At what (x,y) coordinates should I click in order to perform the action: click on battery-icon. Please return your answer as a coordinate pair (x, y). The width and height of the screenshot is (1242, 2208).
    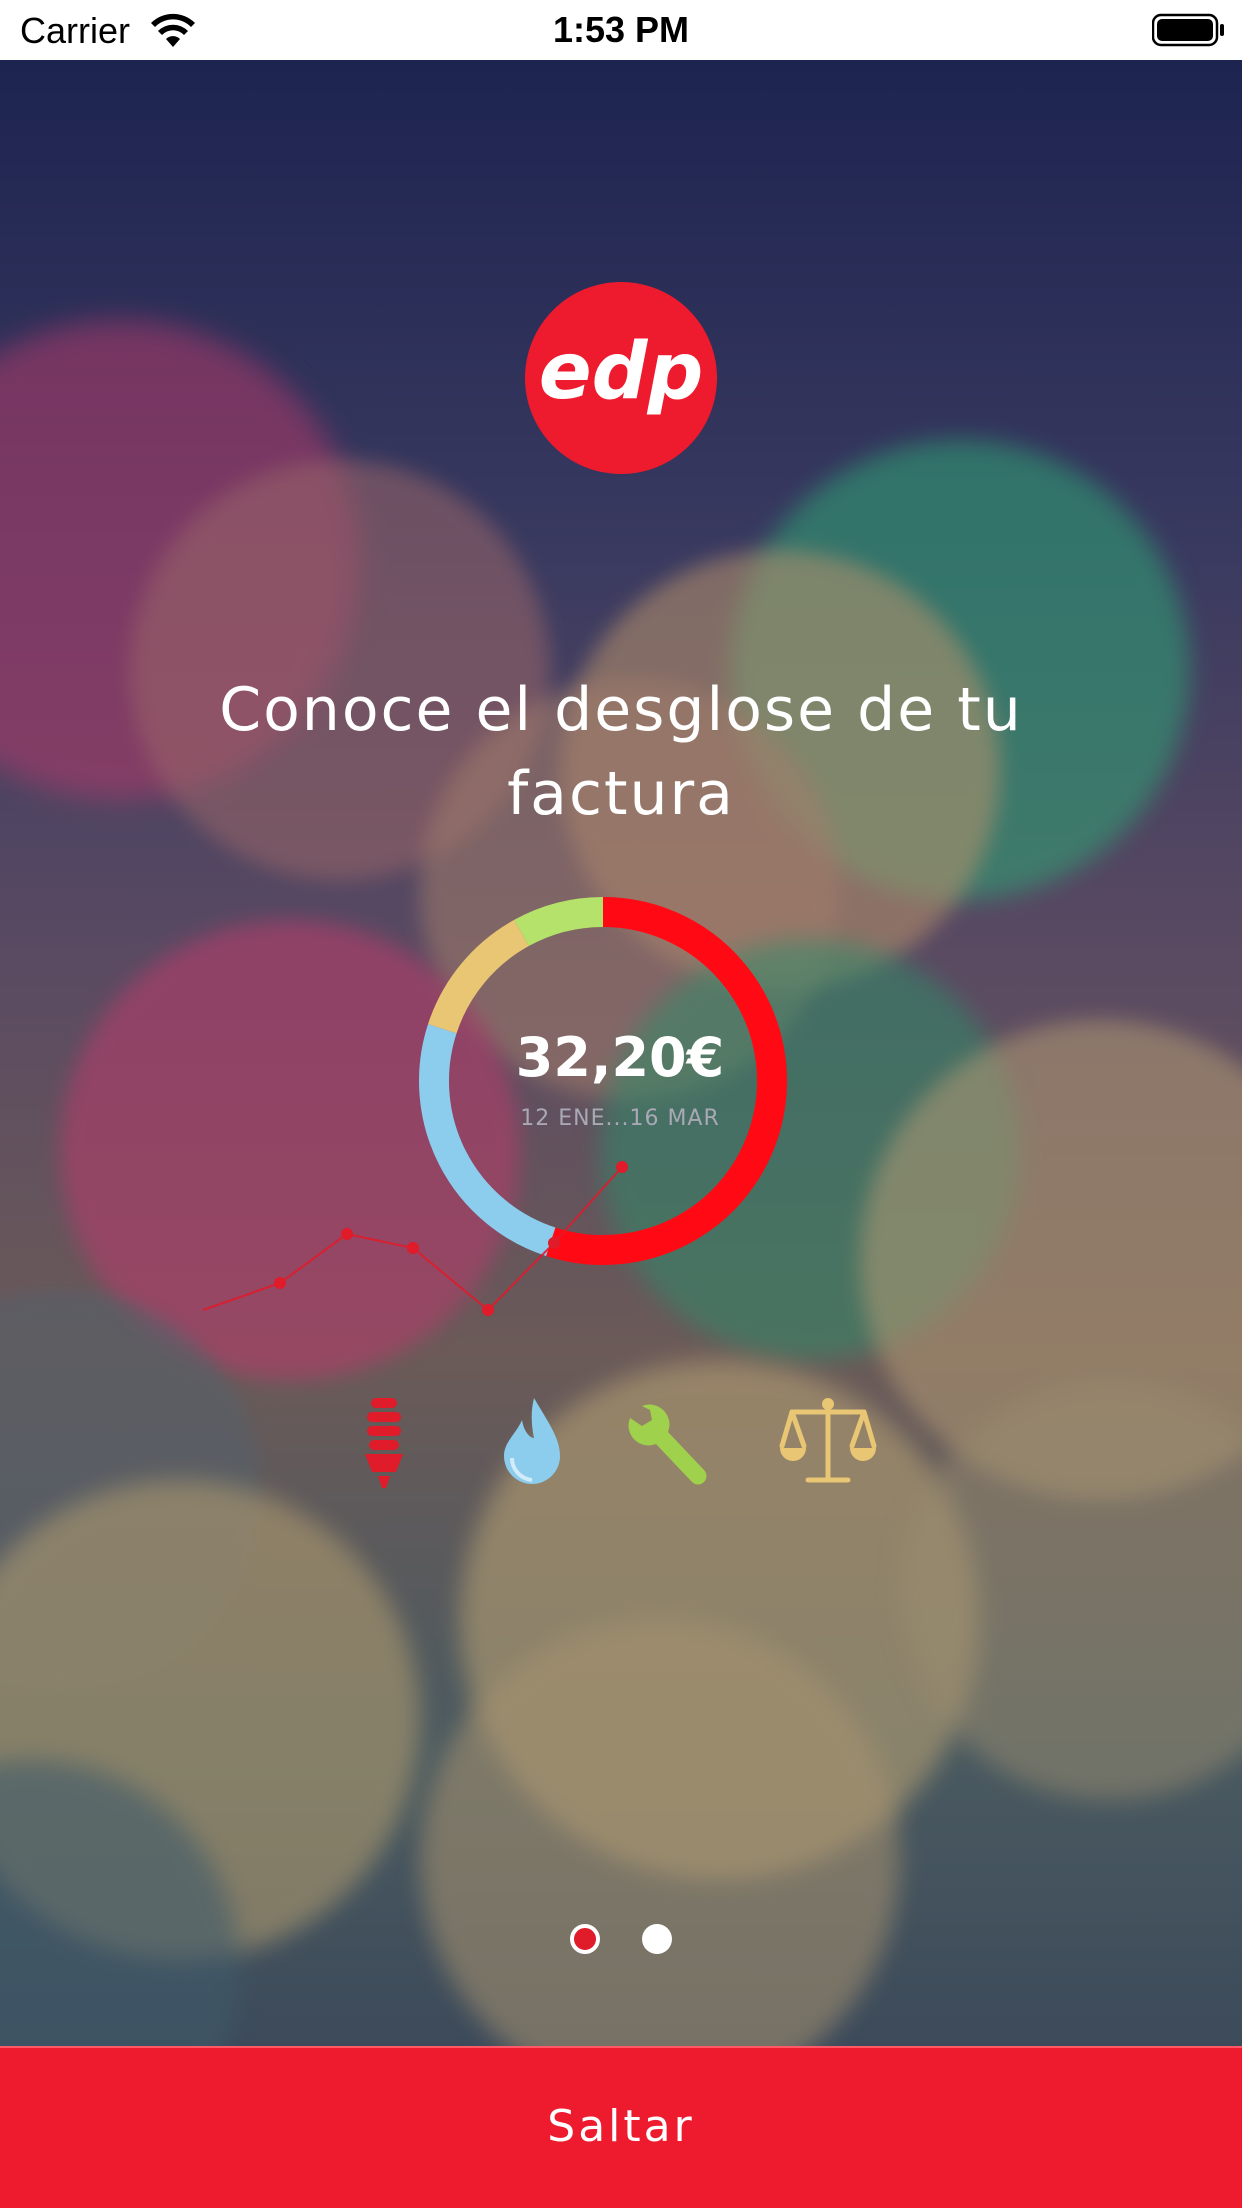
    Looking at the image, I should click on (1188, 30).